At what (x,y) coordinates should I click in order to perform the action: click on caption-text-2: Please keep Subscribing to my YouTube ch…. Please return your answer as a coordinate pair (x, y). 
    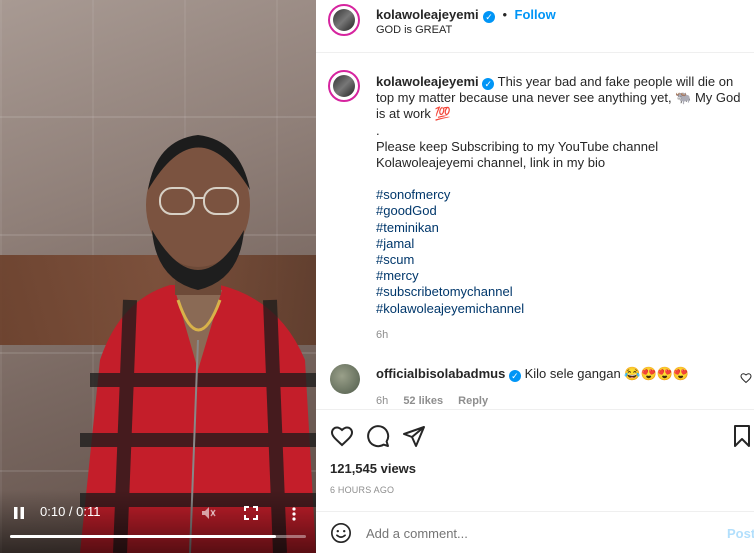
    Looking at the image, I should click on (517, 154).